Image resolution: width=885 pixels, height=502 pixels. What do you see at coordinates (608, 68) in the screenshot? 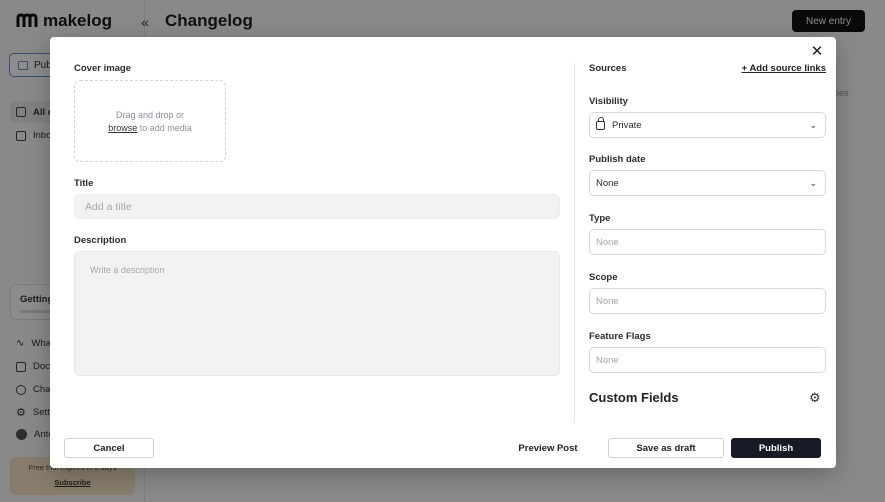
I see `sources-label: Sources` at bounding box center [608, 68].